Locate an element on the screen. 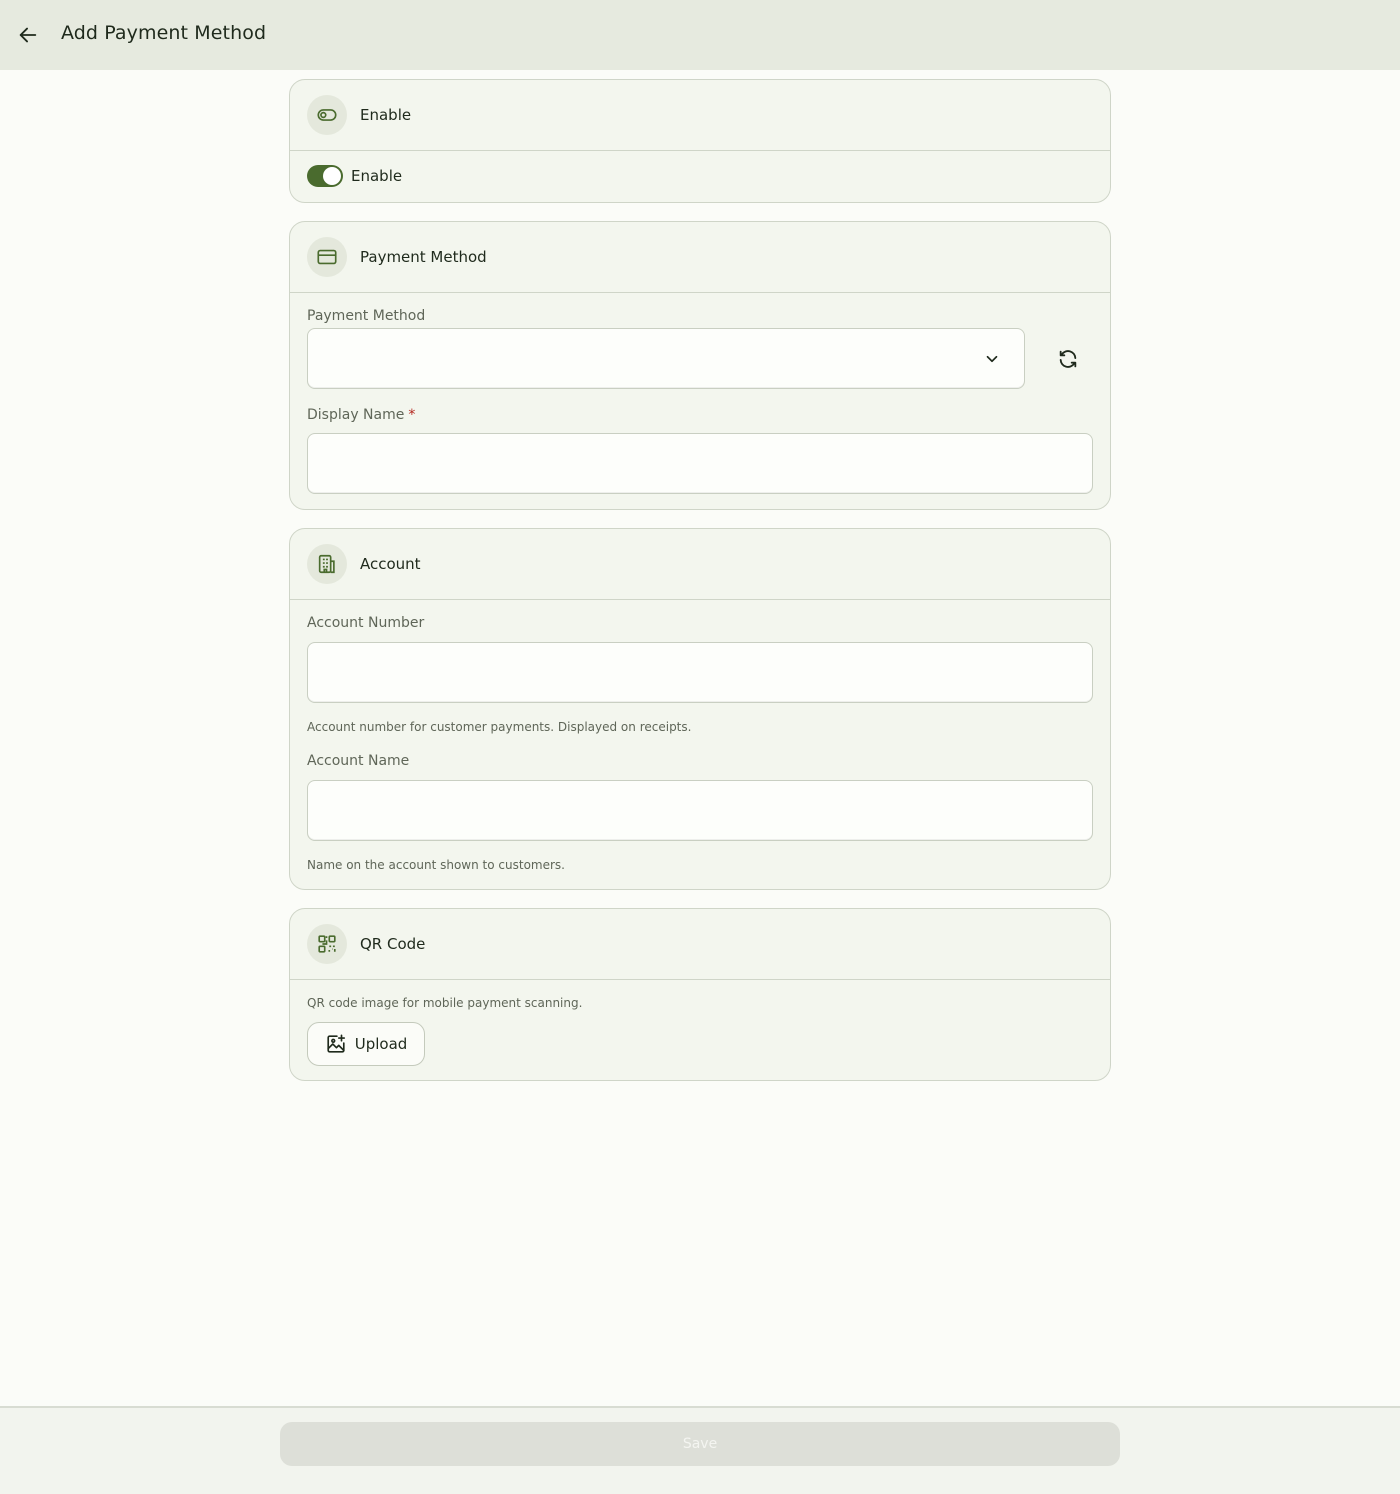 This screenshot has height=1494, width=1400. page-title: Add Payment Method is located at coordinates (164, 33).